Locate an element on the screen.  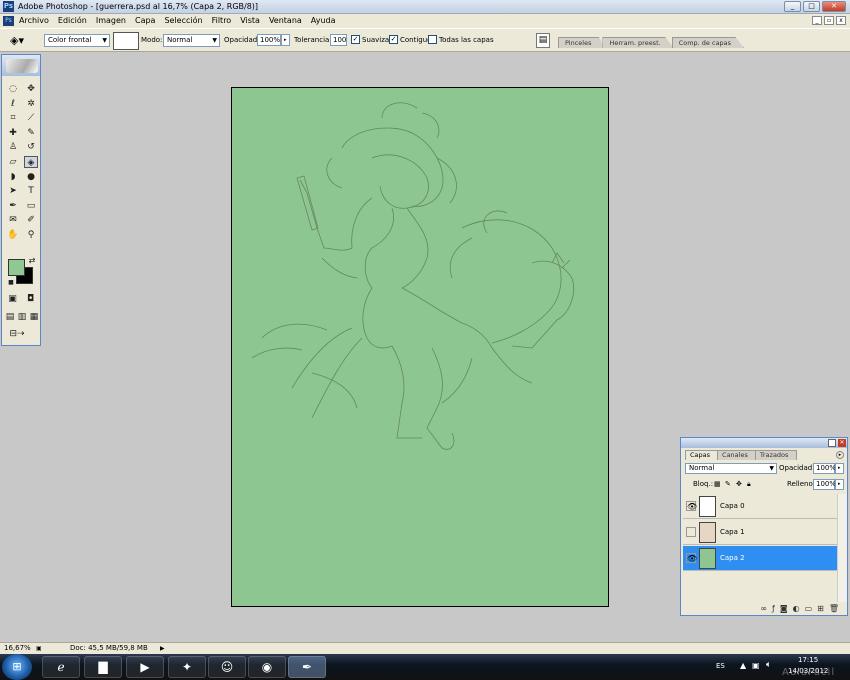
network-icon: ▣ is located at coordinates (756, 665).